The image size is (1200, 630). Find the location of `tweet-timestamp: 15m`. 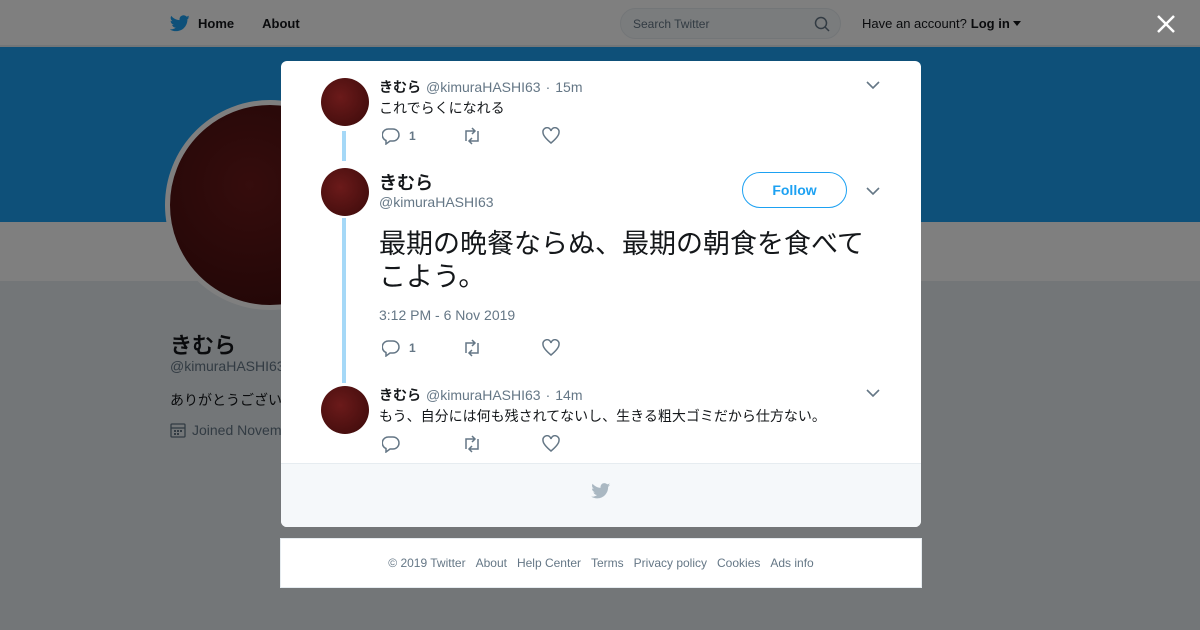

tweet-timestamp: 15m is located at coordinates (568, 87).